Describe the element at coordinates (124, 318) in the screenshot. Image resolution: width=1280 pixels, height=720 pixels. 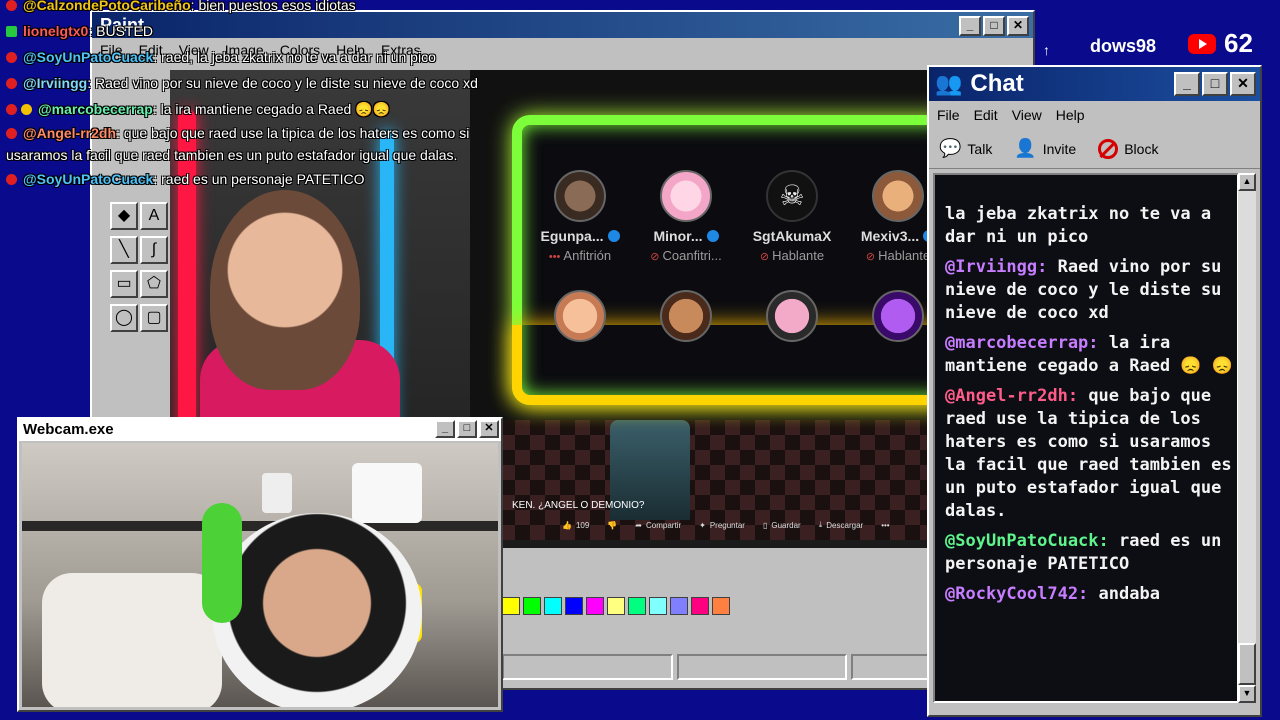
I see `ellipse-tool-icon: ◯` at that location.